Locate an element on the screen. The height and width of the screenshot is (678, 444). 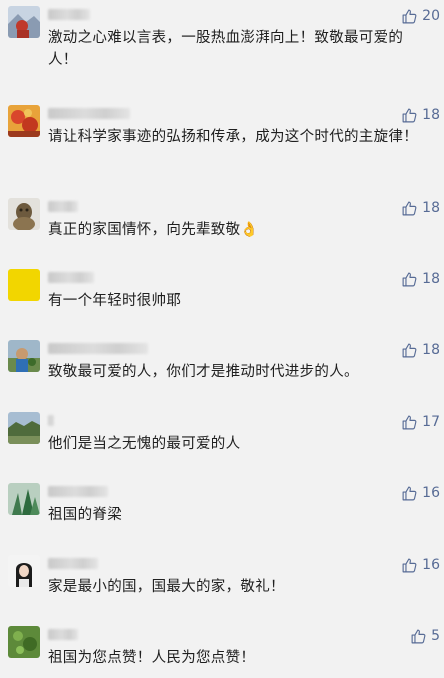
like-count: 5 is located at coordinates (435, 636).